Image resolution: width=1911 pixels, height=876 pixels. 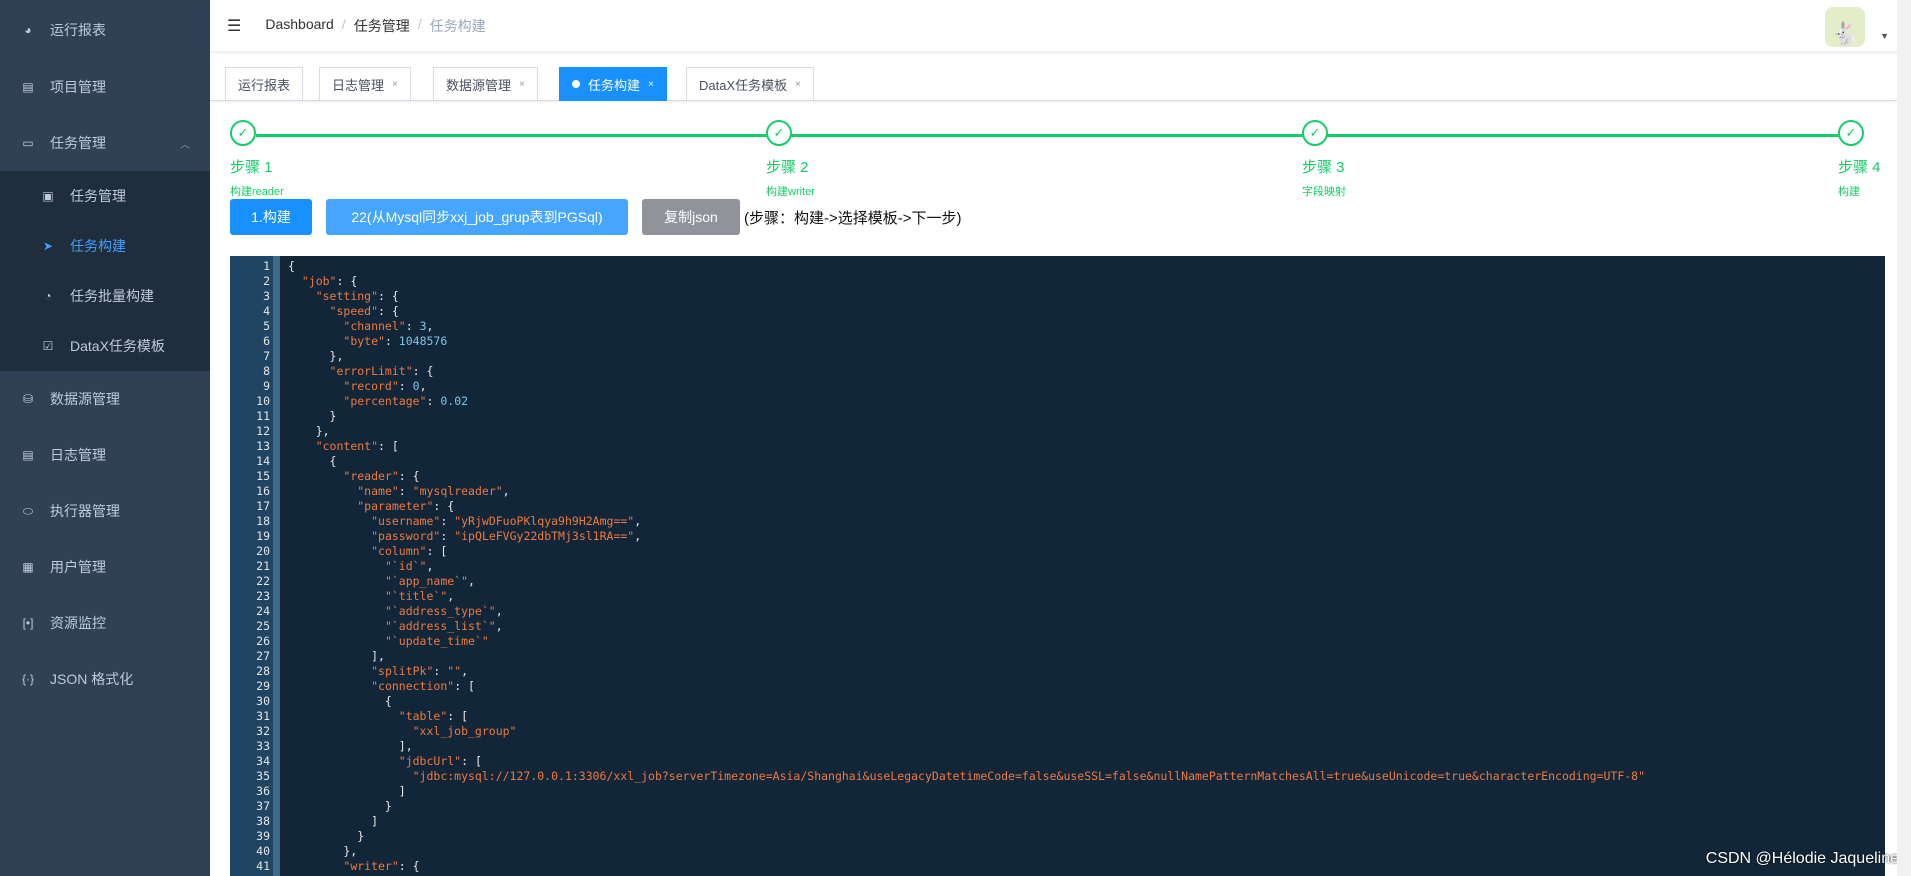 I want to click on code-text: },, so click(x=323, y=851).